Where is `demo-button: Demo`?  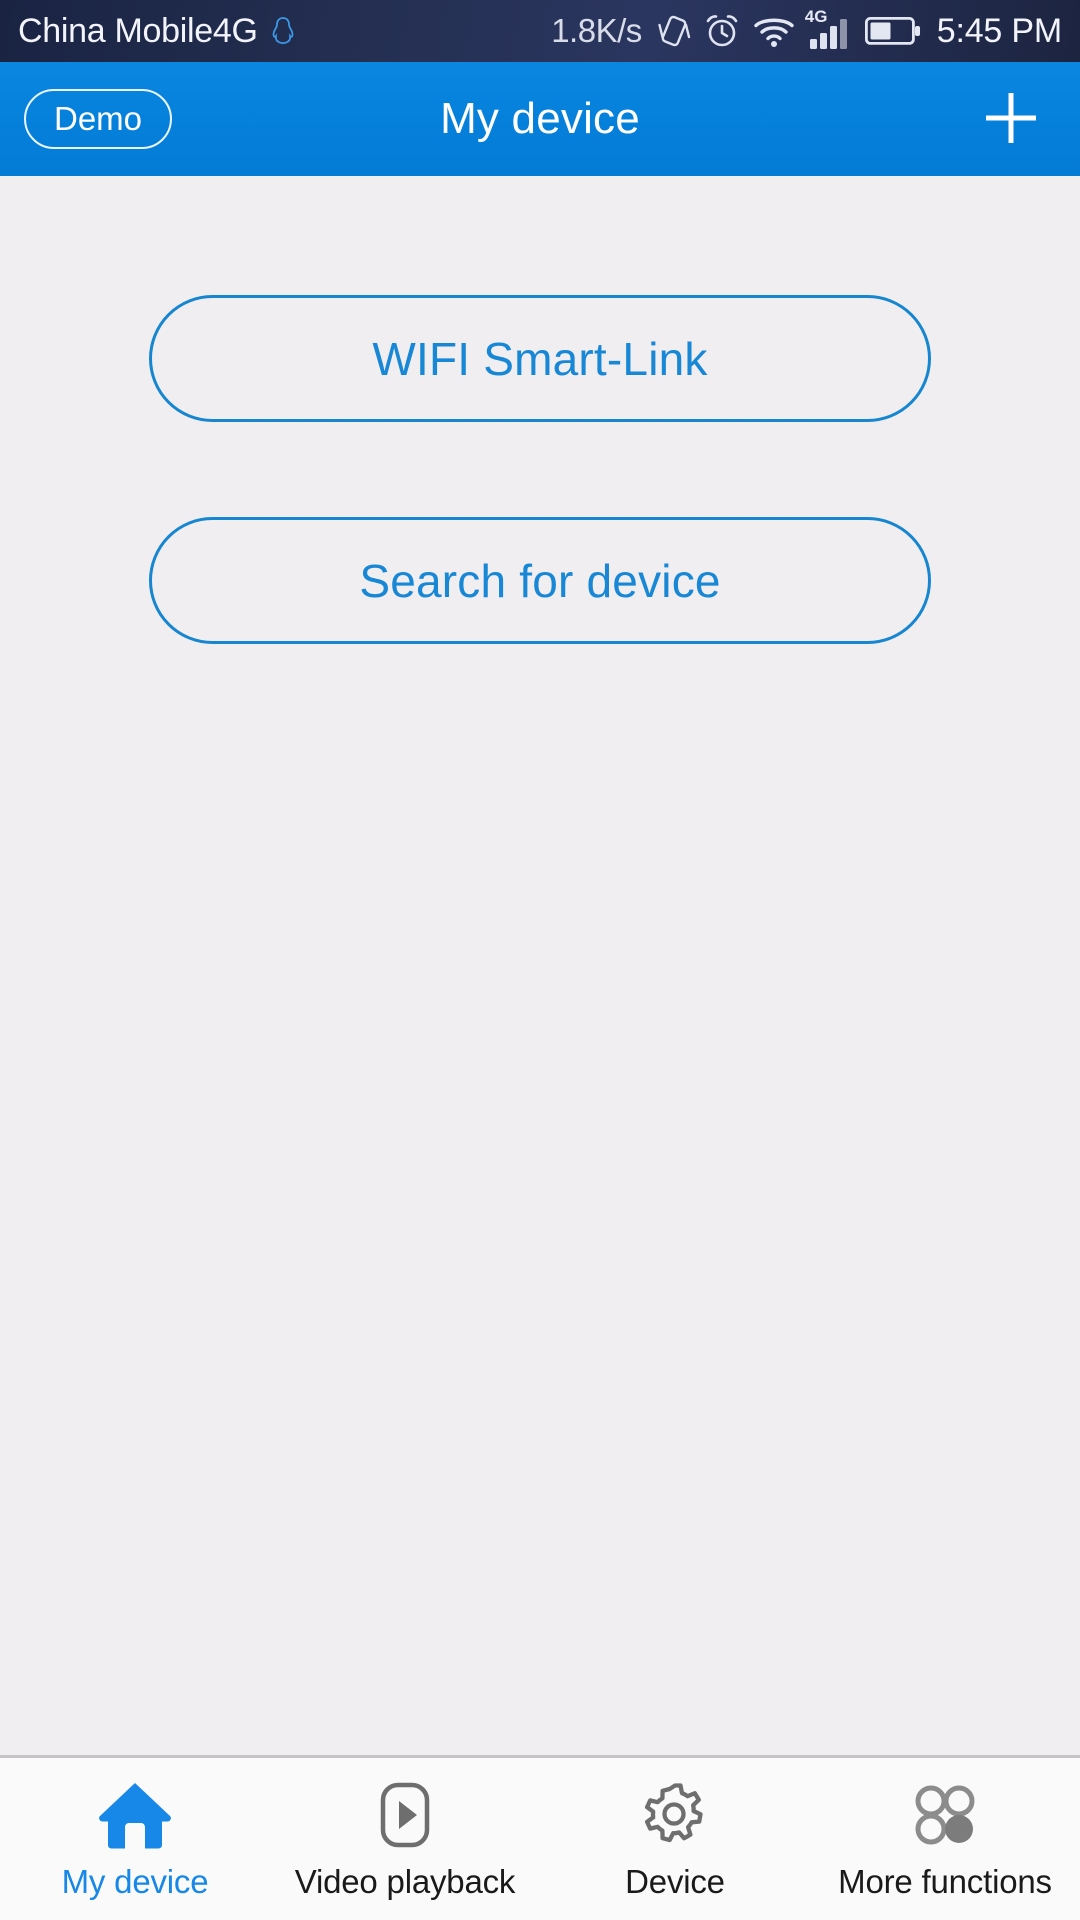 demo-button: Demo is located at coordinates (98, 119).